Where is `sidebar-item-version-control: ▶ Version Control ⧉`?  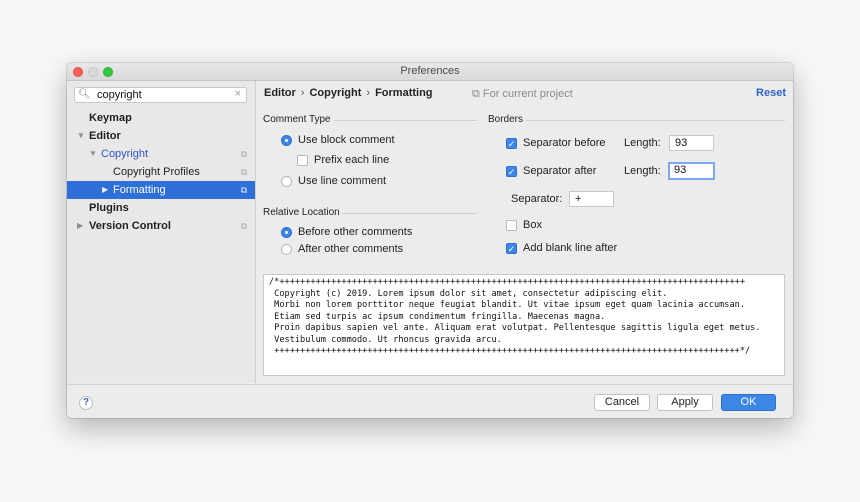 sidebar-item-version-control: ▶ Version Control ⧉ is located at coordinates (161, 226).